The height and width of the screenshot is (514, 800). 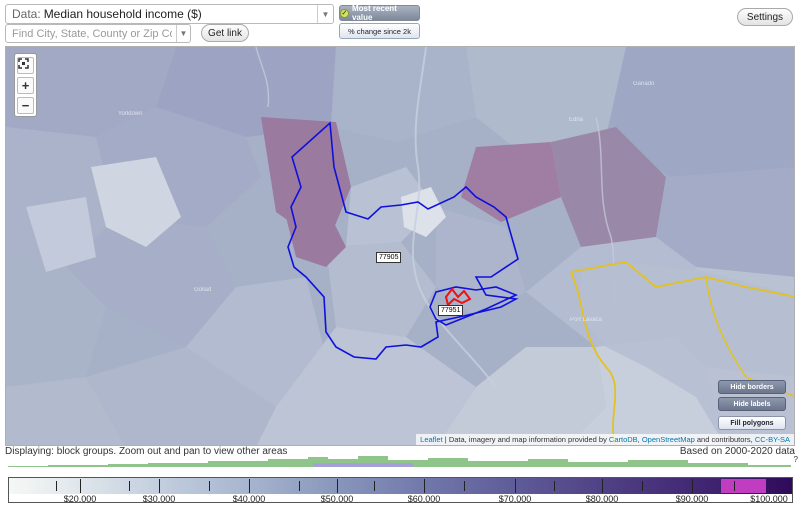 I want to click on legend-label: $80,000, so click(x=602, y=498).